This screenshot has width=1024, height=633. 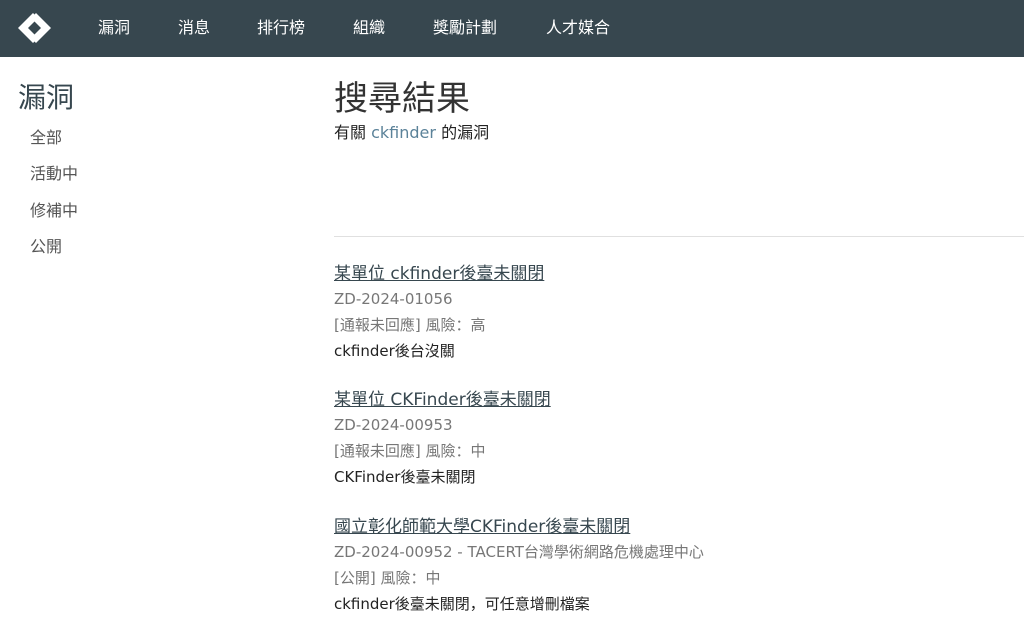 What do you see at coordinates (512, 28) in the screenshot?
I see `top-navbar: 漏洞 消息 排行榜 組織 獎勵計劃 人才媒合` at bounding box center [512, 28].